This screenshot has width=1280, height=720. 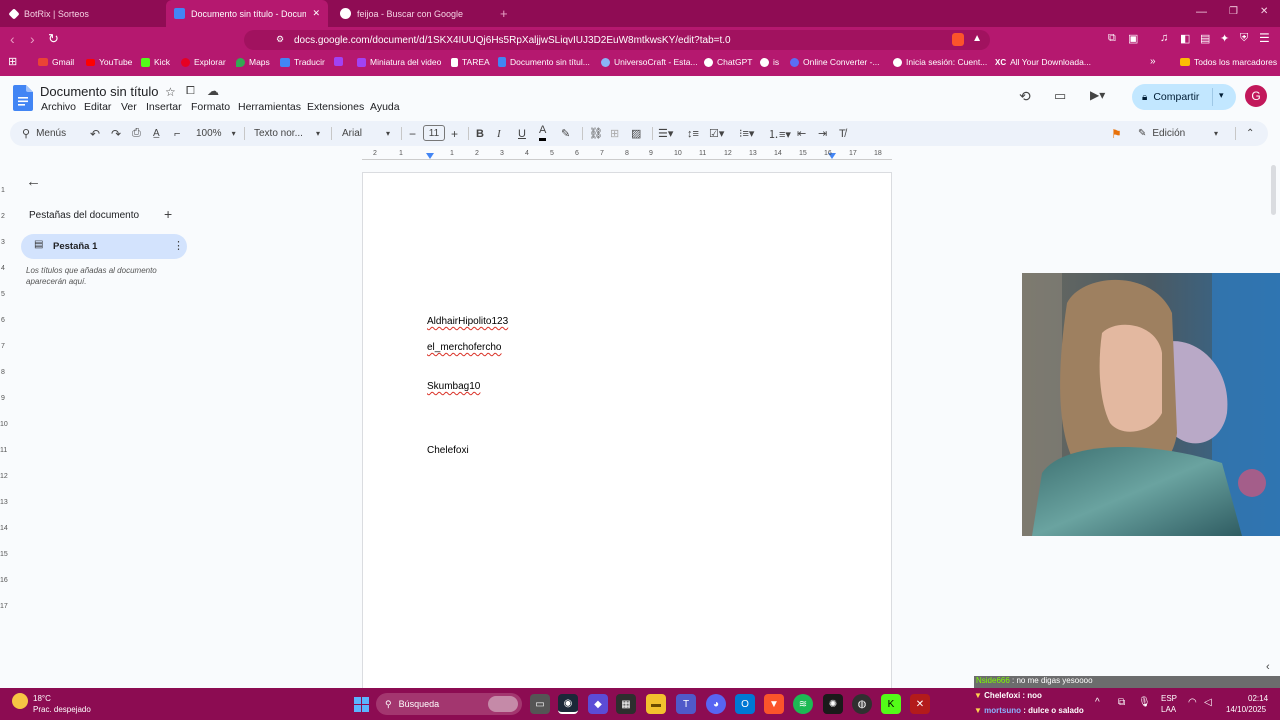 I want to click on menu-archivo: Archivo, so click(x=58, y=107).